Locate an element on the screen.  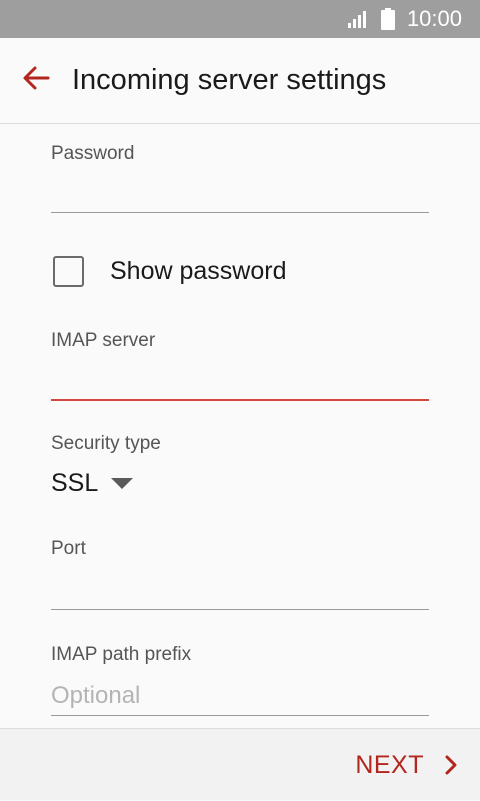
imap-path-prefix-input is located at coordinates (240, 696).